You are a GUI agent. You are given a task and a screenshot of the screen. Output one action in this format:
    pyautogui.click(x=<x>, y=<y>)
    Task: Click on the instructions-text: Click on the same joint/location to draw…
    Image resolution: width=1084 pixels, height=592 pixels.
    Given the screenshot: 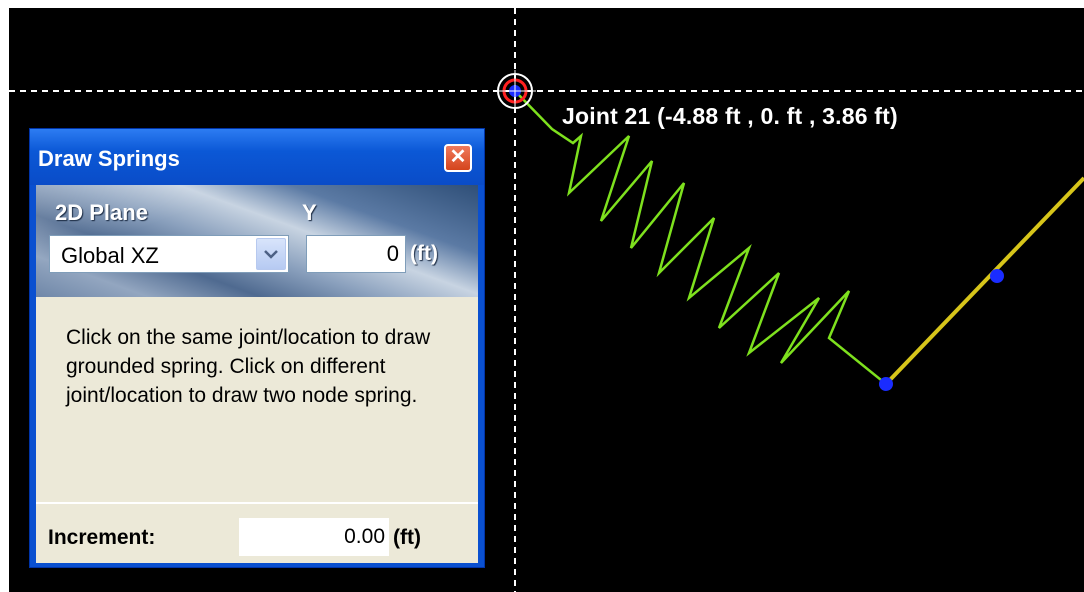 What is the action you would take?
    pyautogui.click(x=248, y=366)
    